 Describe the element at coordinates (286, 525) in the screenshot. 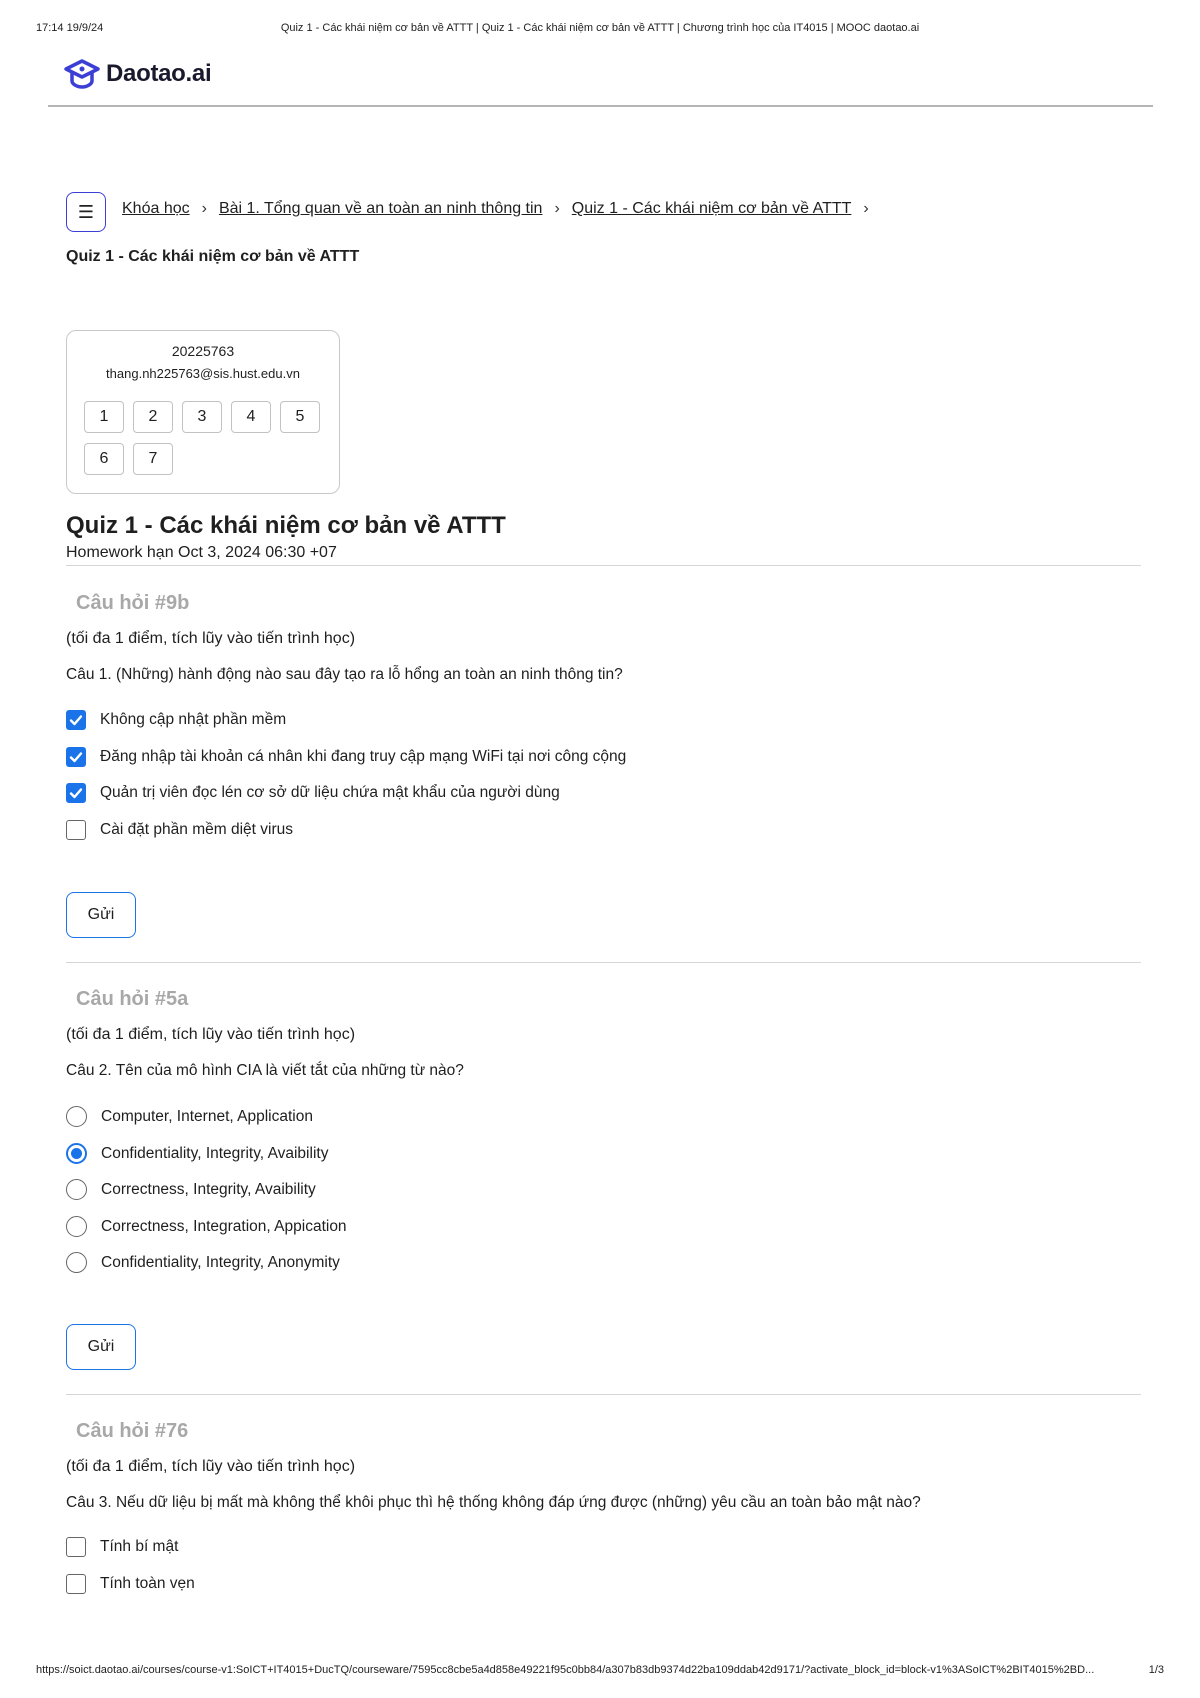

I see `quiz-title: Quiz 1 - Các khái niệm cơ bản về ATTT` at that location.